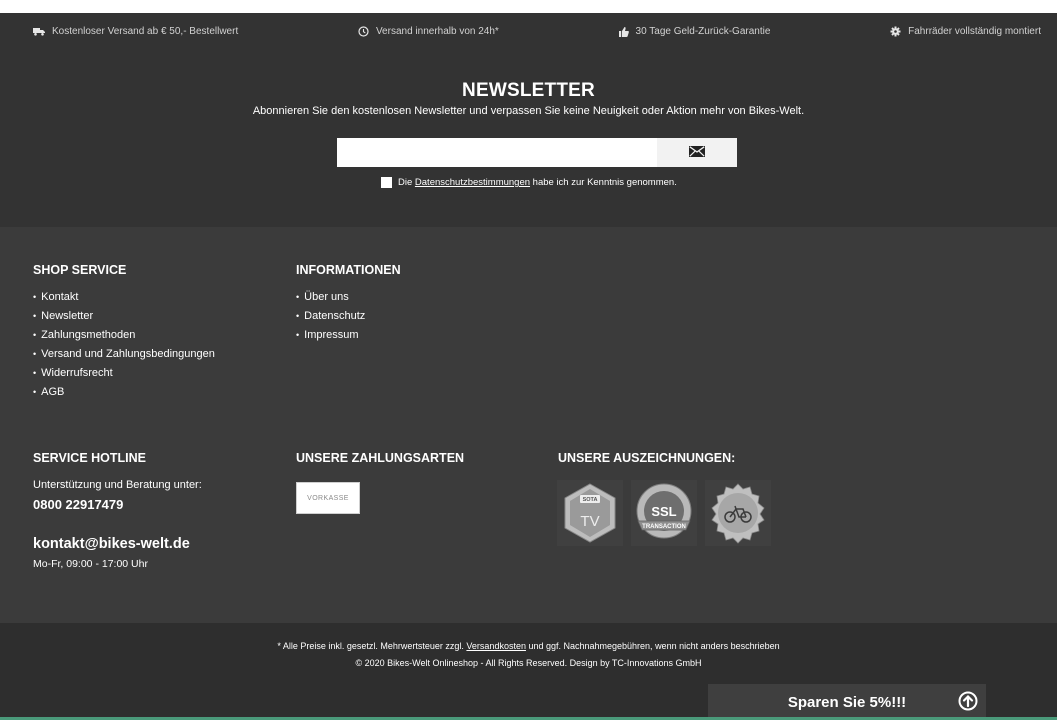 This screenshot has height=720, width=1057. I want to click on hotline-hours: Mo-Fr, 09:00 - 17:00 Uhr, so click(90, 564).